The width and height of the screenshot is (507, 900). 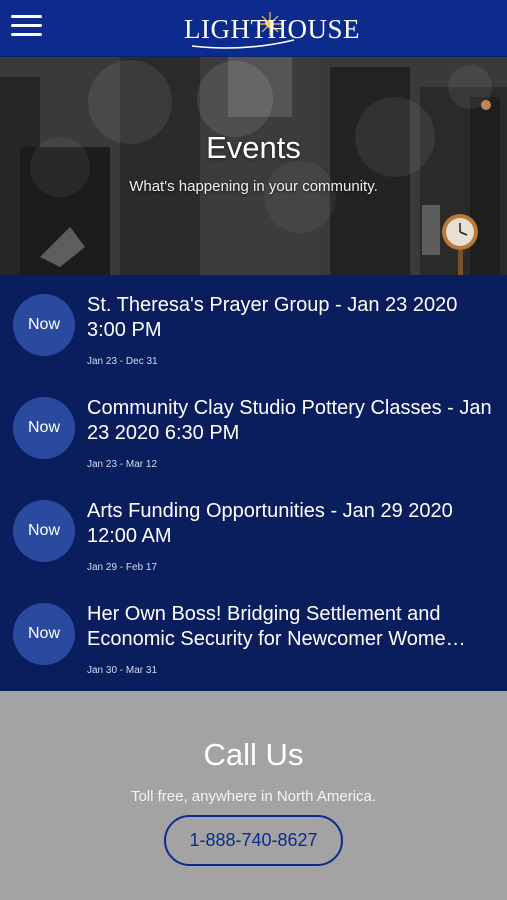 I want to click on call-us-title: Call Us, so click(x=253, y=754).